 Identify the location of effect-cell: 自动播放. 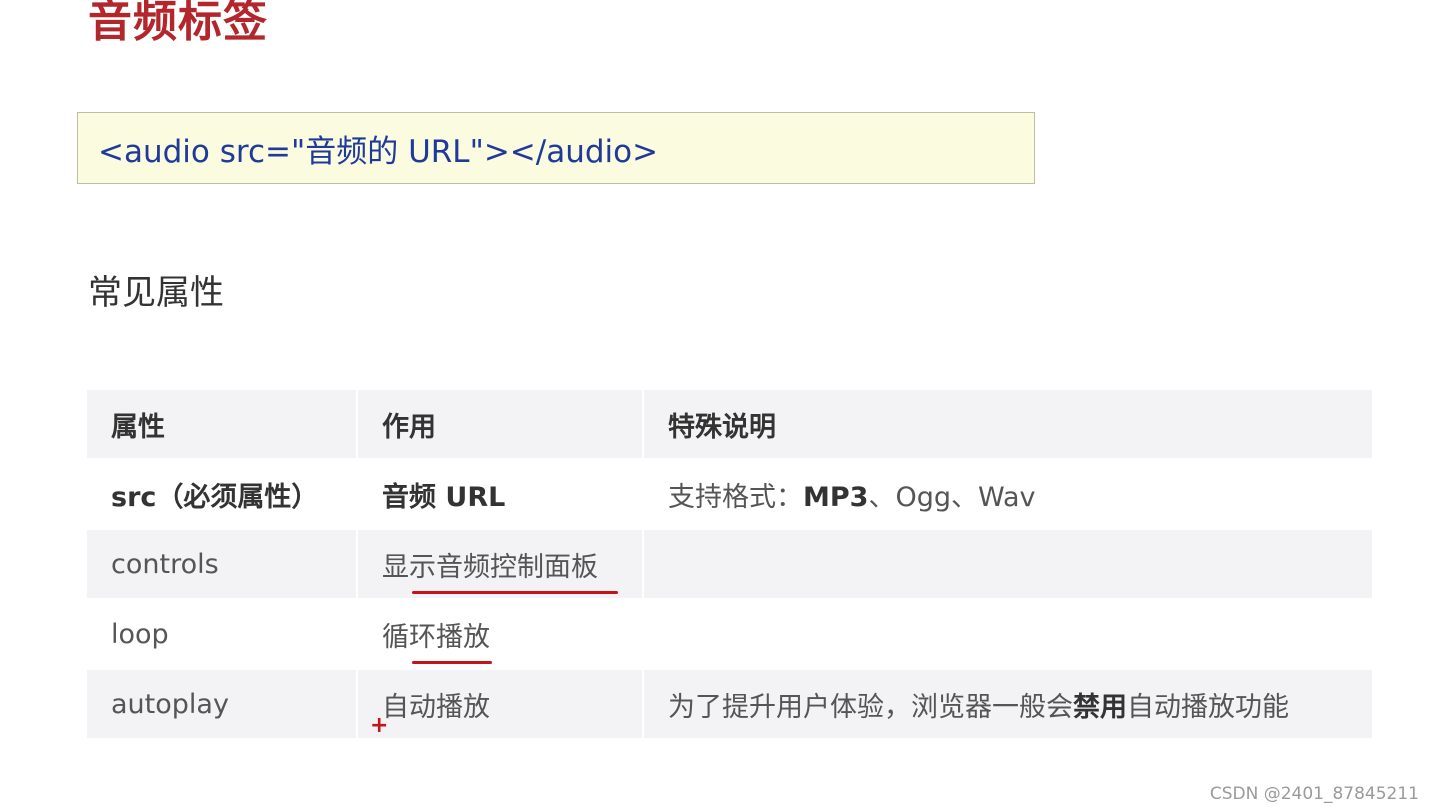
(500, 704).